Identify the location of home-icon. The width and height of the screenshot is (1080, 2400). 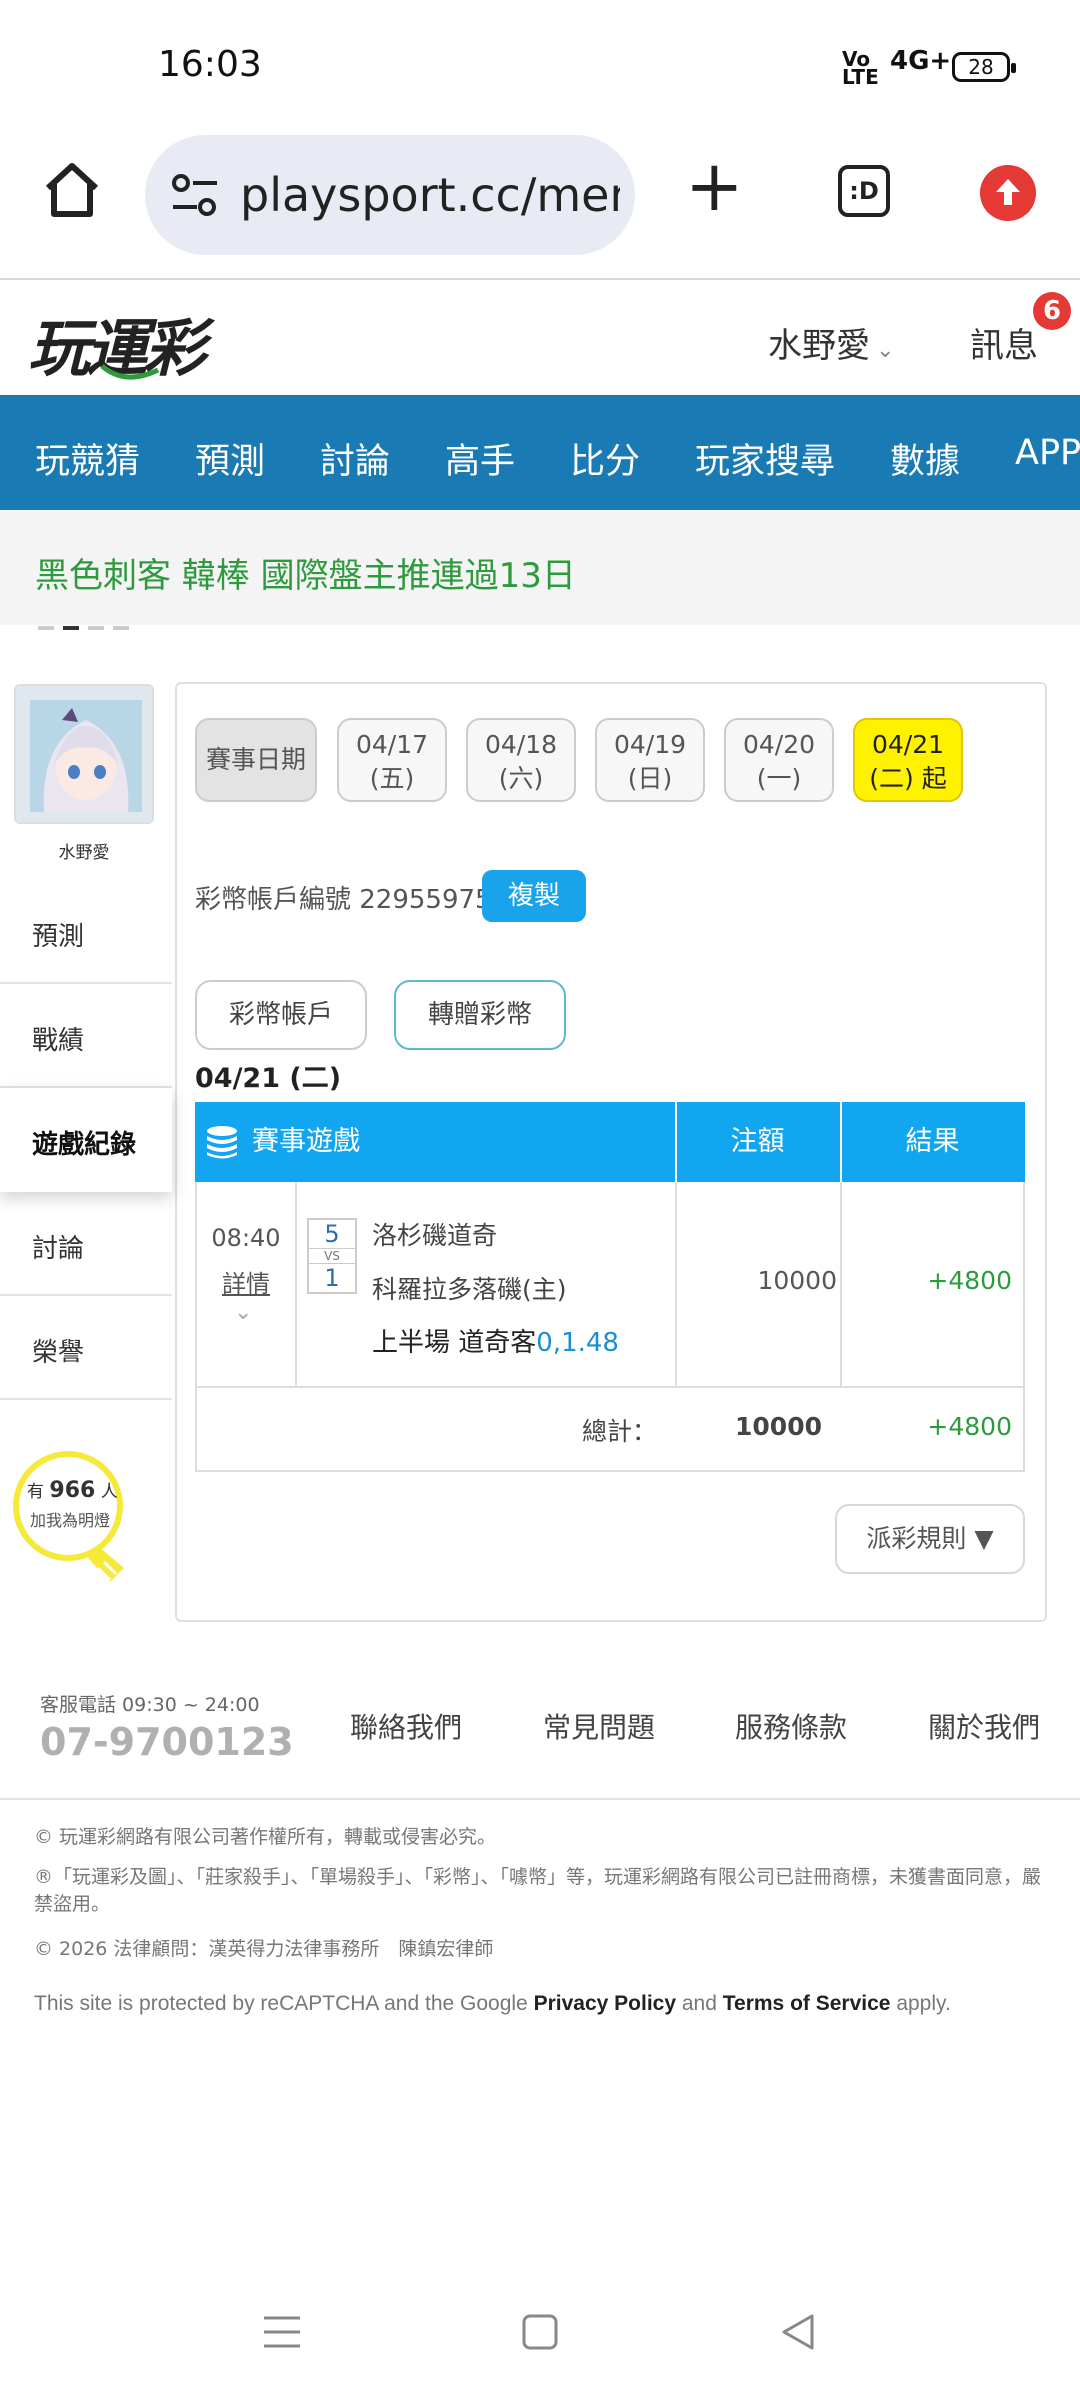
(72, 190).